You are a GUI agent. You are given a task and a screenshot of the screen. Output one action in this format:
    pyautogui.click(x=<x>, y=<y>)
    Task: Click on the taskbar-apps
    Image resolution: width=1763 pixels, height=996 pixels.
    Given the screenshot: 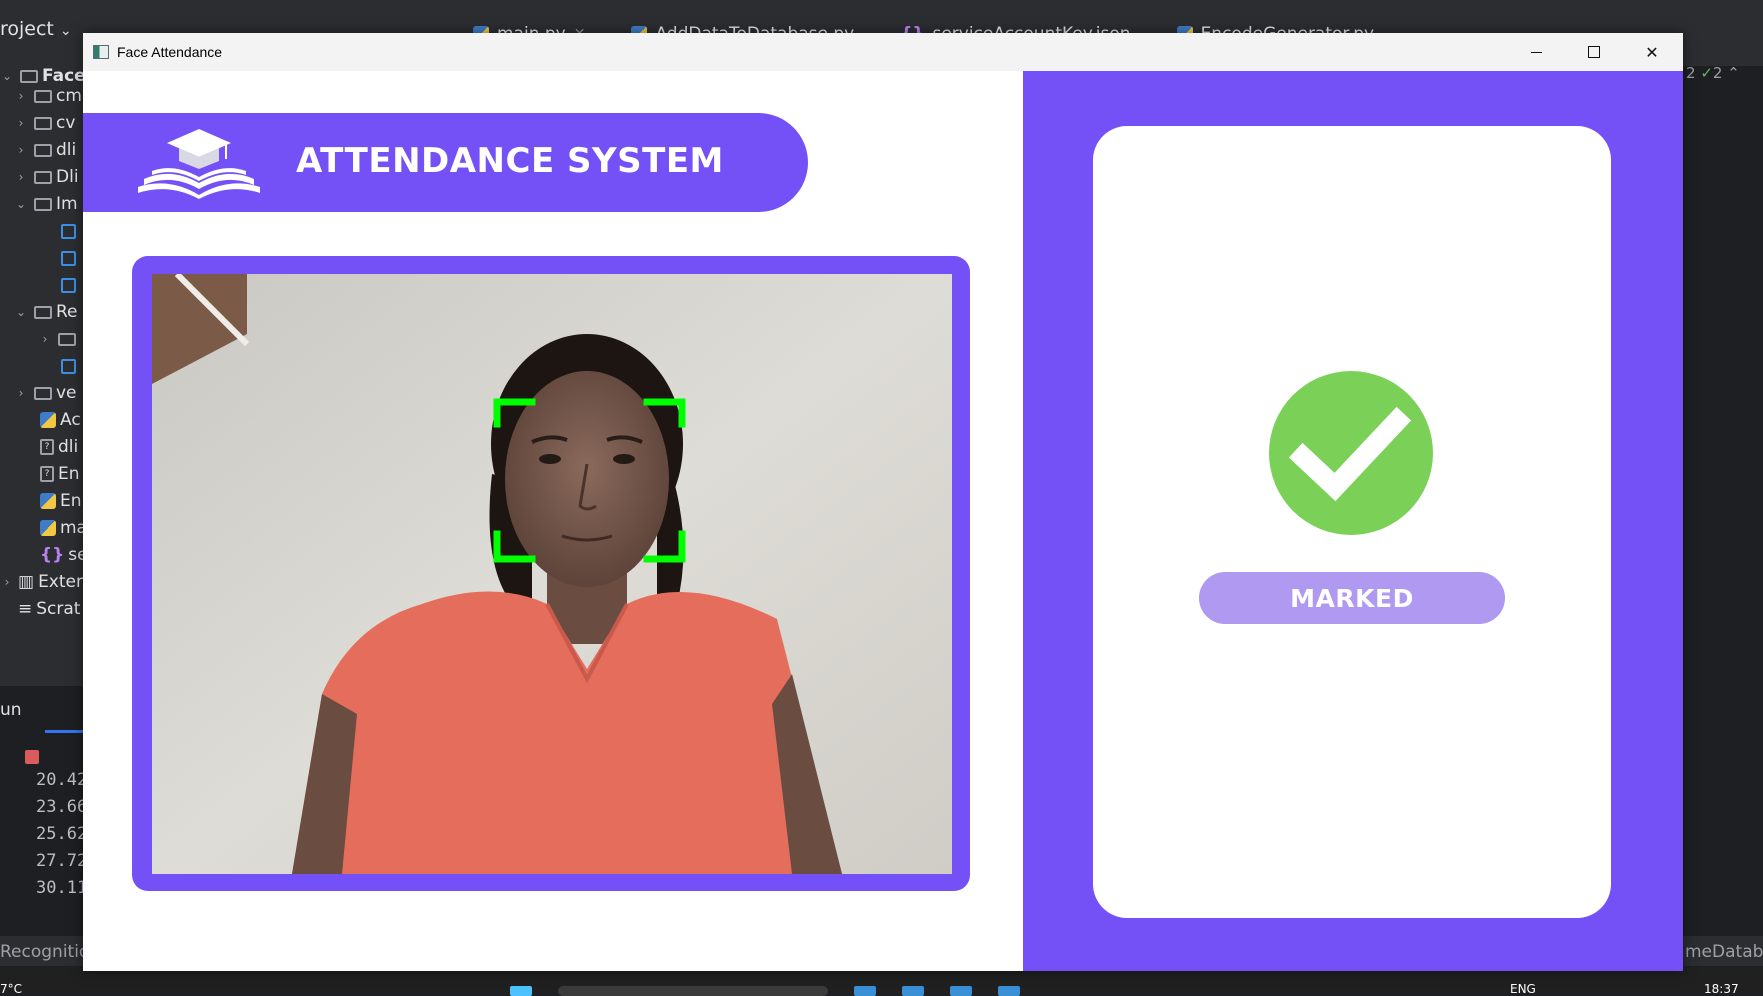 What is the action you would take?
    pyautogui.click(x=765, y=991)
    